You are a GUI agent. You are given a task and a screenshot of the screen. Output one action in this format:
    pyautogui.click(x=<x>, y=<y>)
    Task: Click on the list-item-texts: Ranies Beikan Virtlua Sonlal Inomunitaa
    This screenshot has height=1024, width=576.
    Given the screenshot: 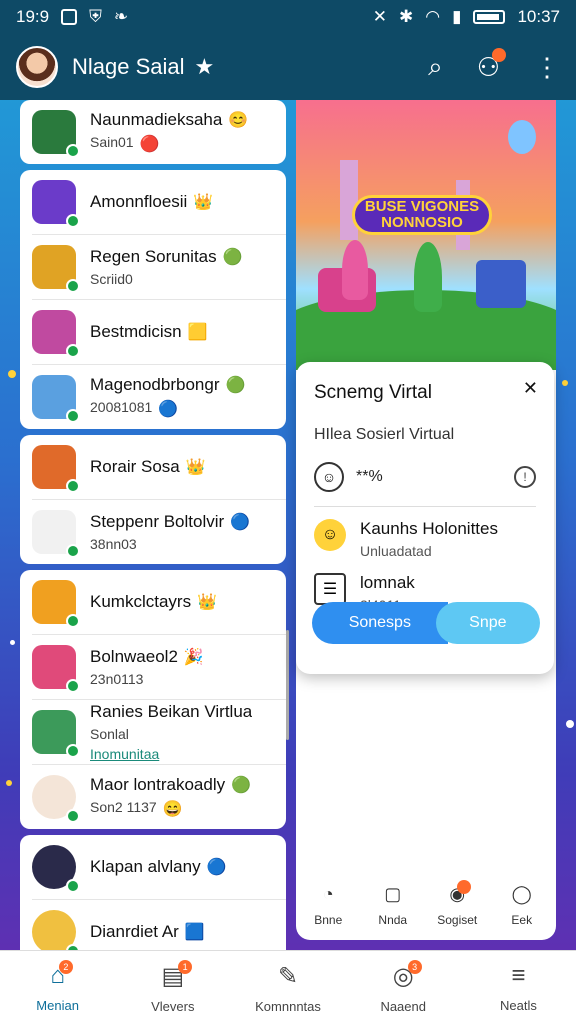 What is the action you would take?
    pyautogui.click(x=171, y=732)
    